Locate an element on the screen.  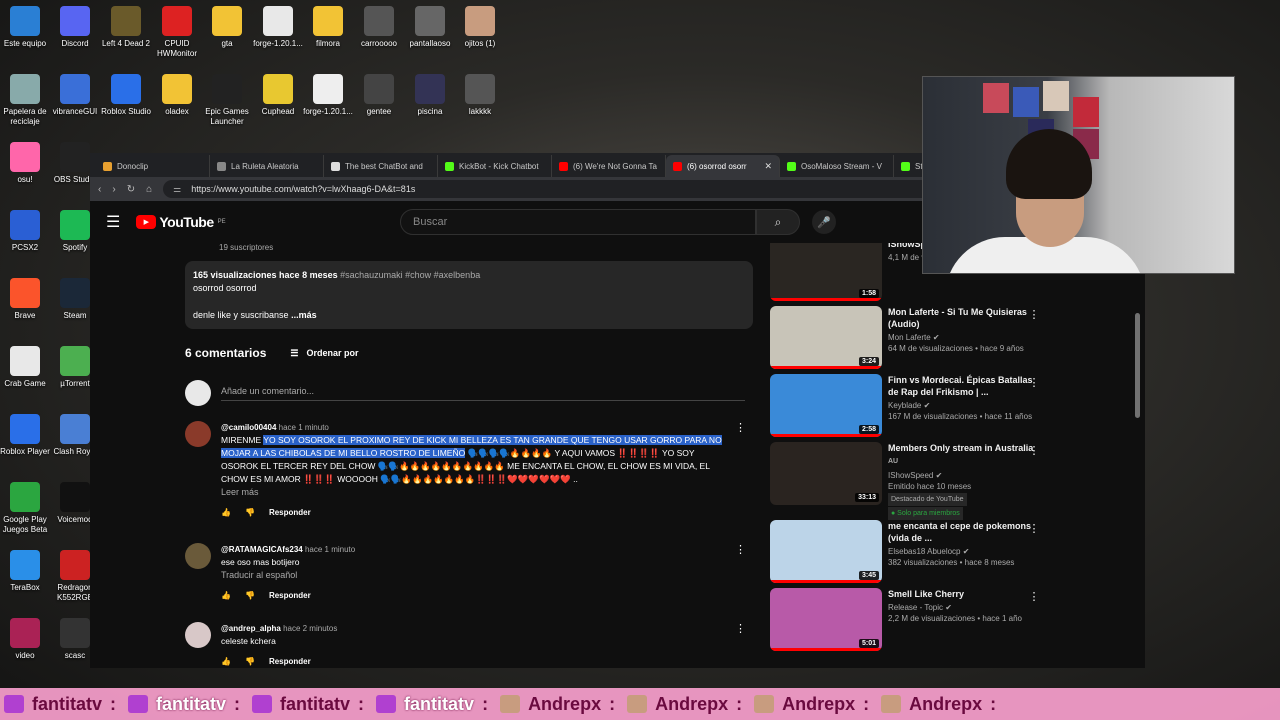
browser-tab: (6) osorrod osorr ✕ is located at coordinates (723, 166).